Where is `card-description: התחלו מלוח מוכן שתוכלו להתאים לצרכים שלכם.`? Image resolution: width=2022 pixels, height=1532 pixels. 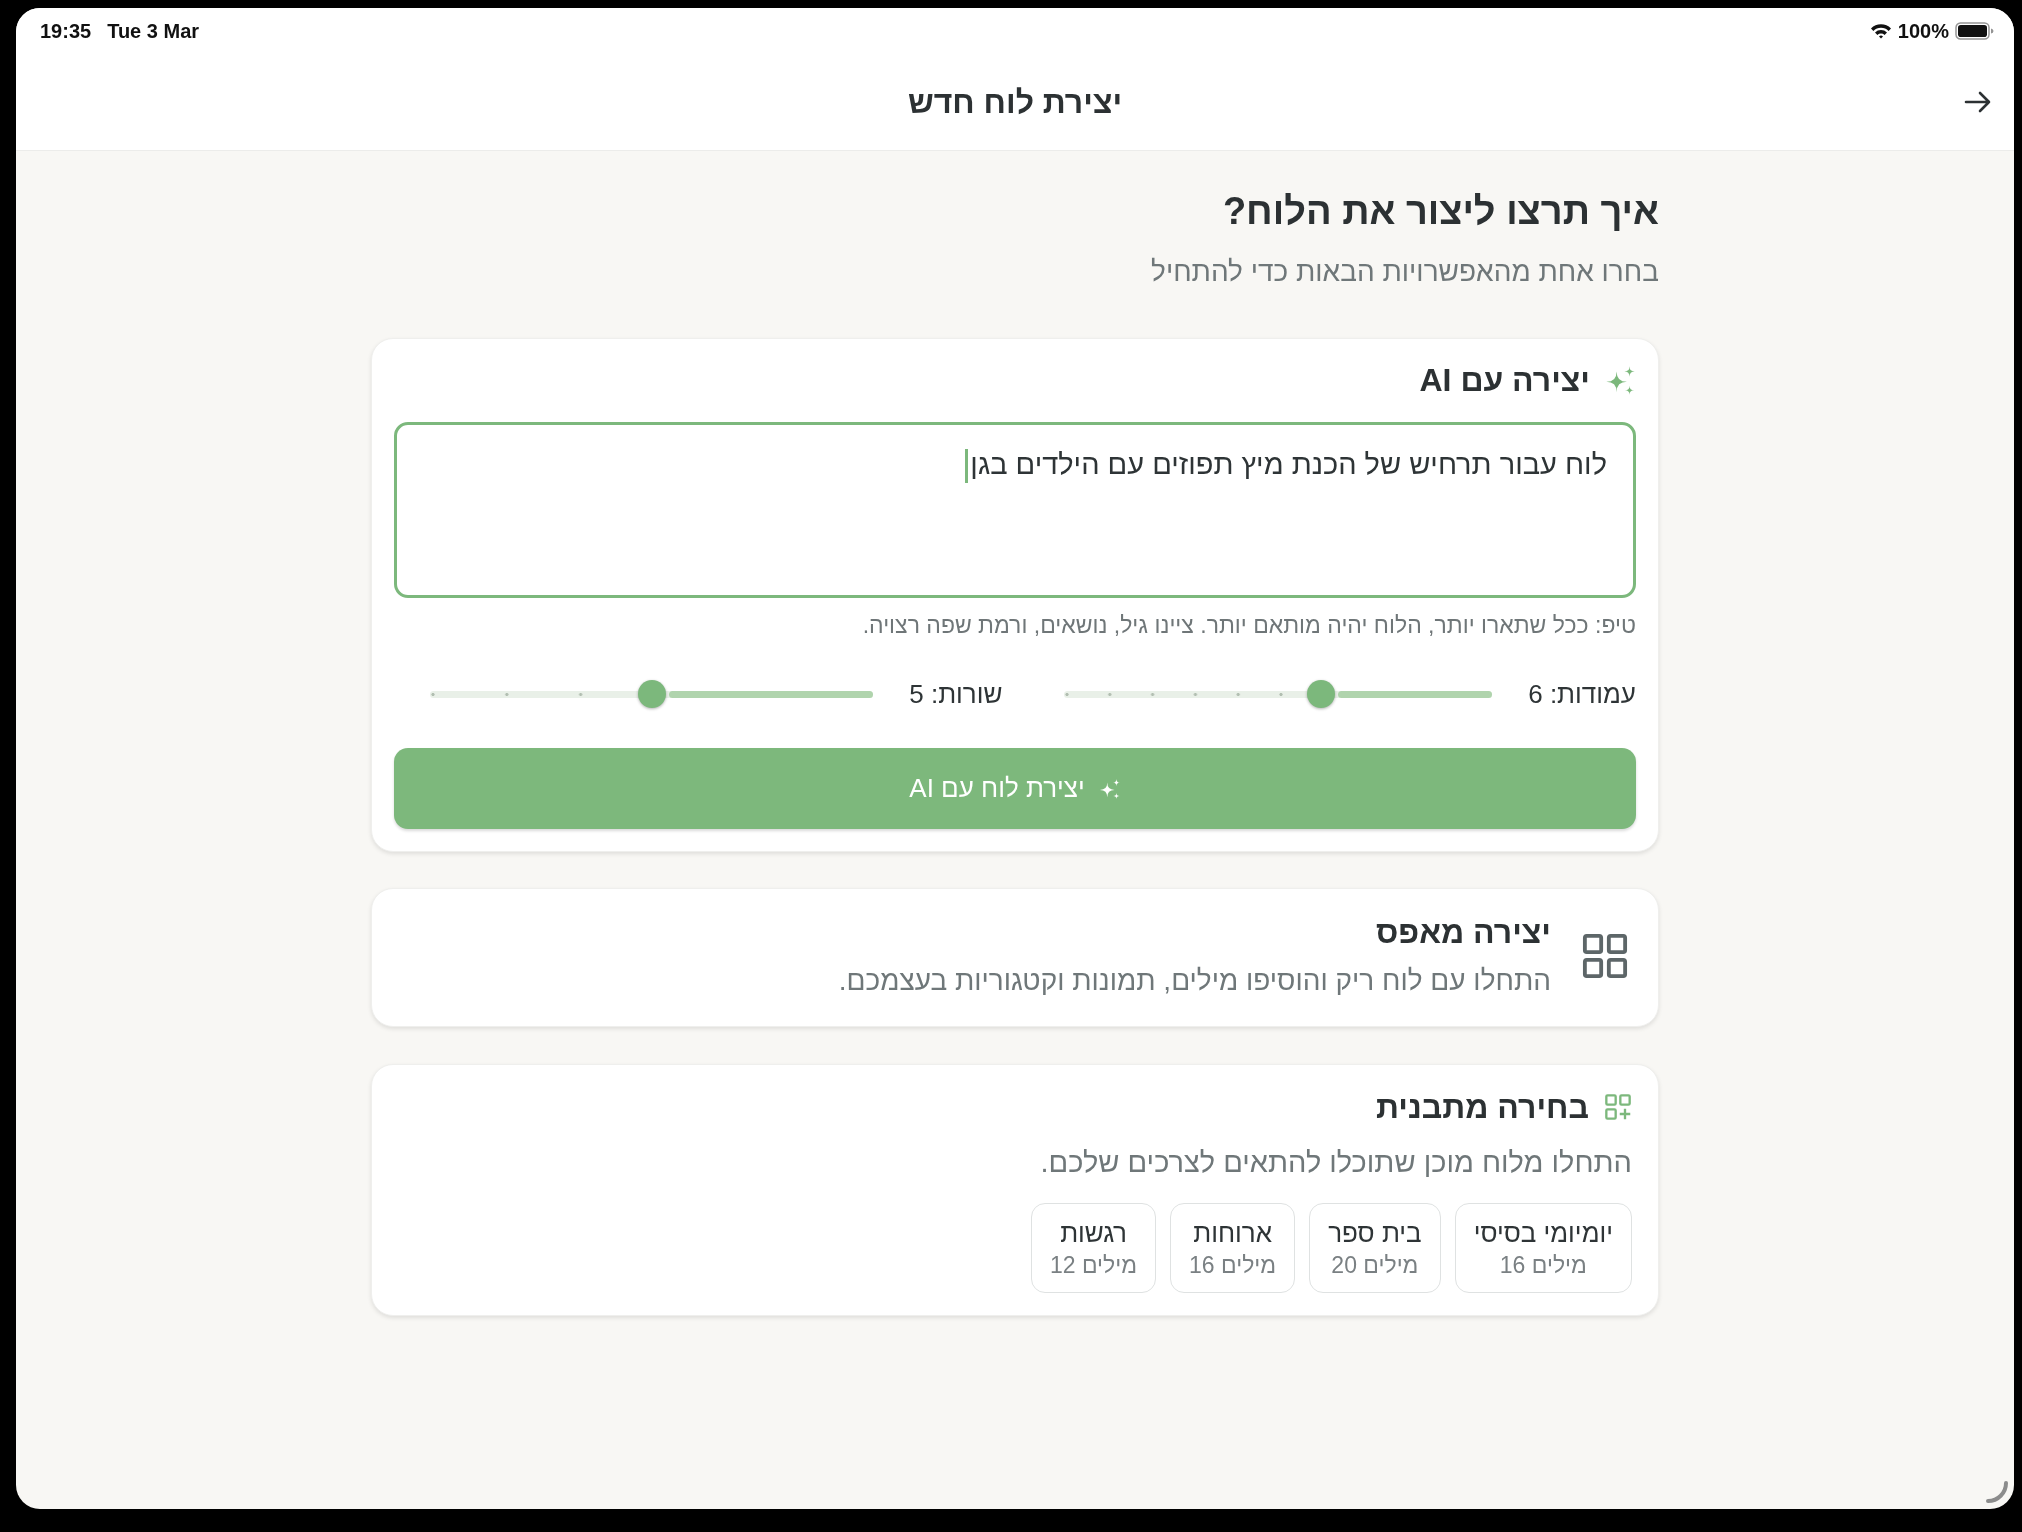 card-description: התחלו מלוח מוכן שתוכלו להתאים לצרכים שלכם. is located at coordinates (1335, 1162).